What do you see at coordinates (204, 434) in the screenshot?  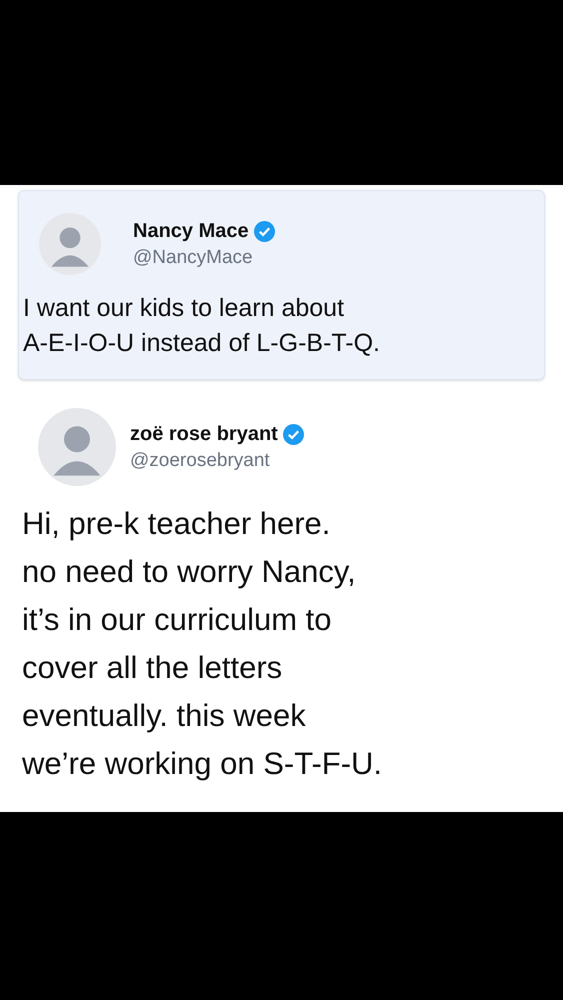 I see `user-name: zoë rose bryant` at bounding box center [204, 434].